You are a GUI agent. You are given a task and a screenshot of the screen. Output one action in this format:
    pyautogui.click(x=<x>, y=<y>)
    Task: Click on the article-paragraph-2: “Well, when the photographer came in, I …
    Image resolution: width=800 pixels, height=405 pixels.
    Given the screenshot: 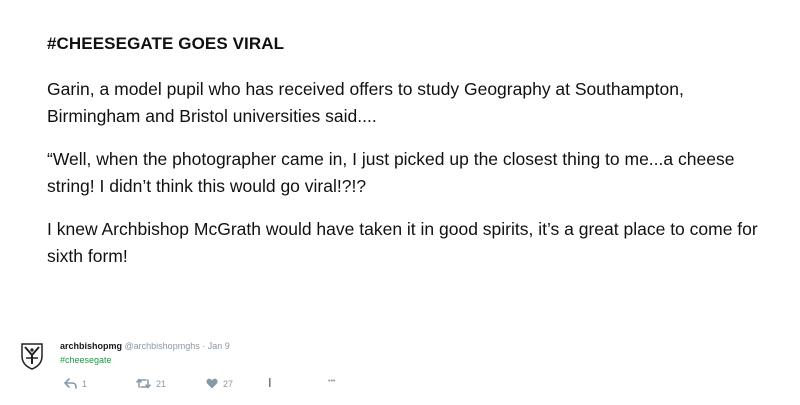 What is the action you would take?
    pyautogui.click(x=391, y=172)
    